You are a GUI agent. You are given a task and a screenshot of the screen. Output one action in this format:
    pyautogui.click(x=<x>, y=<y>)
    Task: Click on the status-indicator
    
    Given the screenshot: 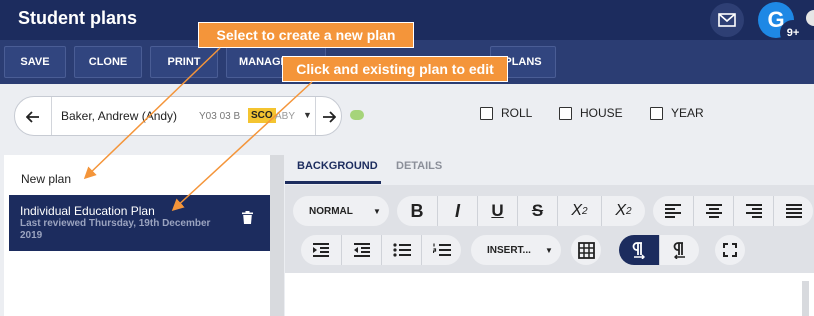 What is the action you would take?
    pyautogui.click(x=357, y=115)
    